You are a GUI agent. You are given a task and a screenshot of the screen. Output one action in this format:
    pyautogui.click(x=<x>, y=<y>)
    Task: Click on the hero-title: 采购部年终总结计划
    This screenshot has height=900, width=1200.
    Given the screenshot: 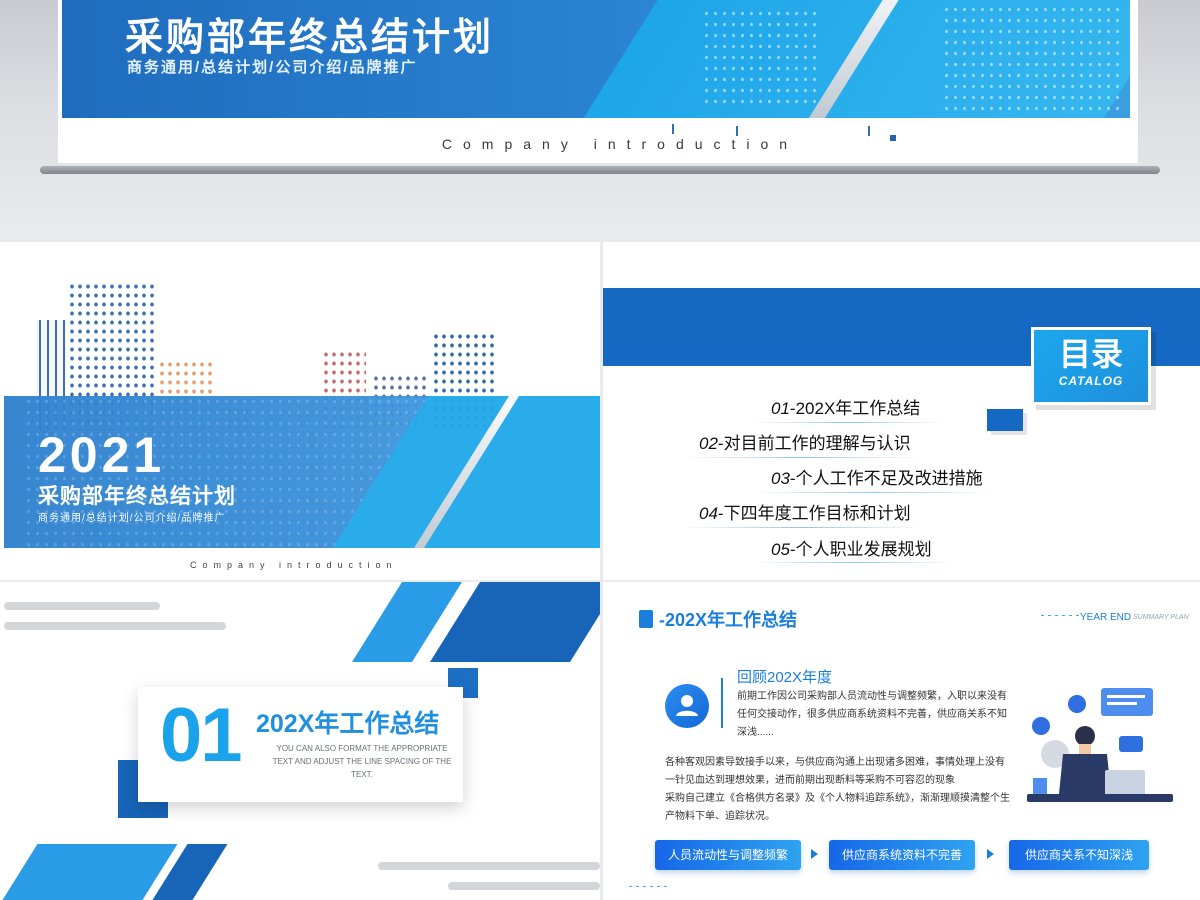 What is the action you would take?
    pyautogui.click(x=310, y=38)
    